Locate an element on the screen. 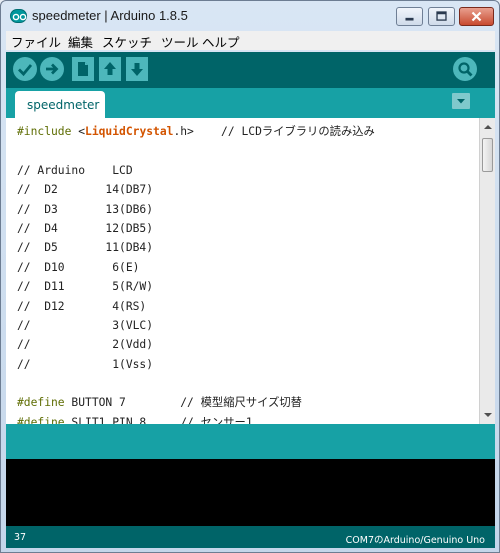  code-token: #include is located at coordinates (48, 131).